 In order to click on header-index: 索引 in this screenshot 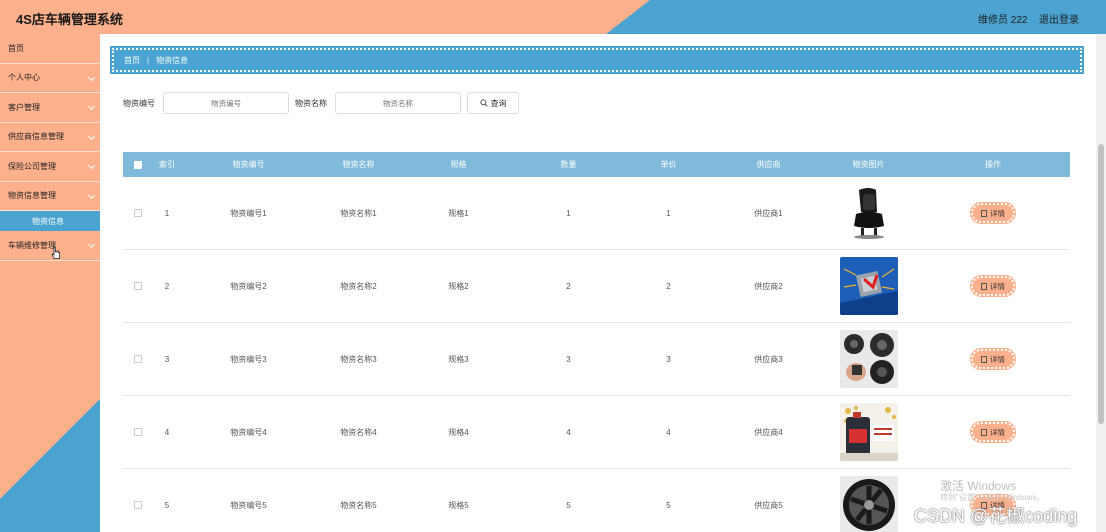, I will do `click(167, 164)`.